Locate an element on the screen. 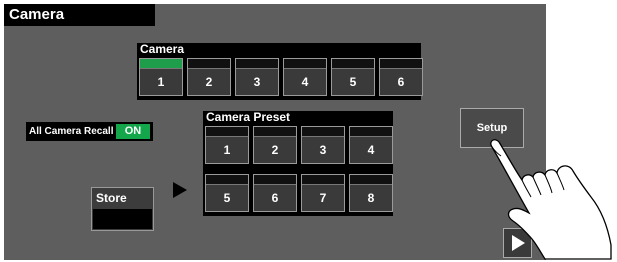 The width and height of the screenshot is (617, 262). preset-button-label: 4 is located at coordinates (371, 149).